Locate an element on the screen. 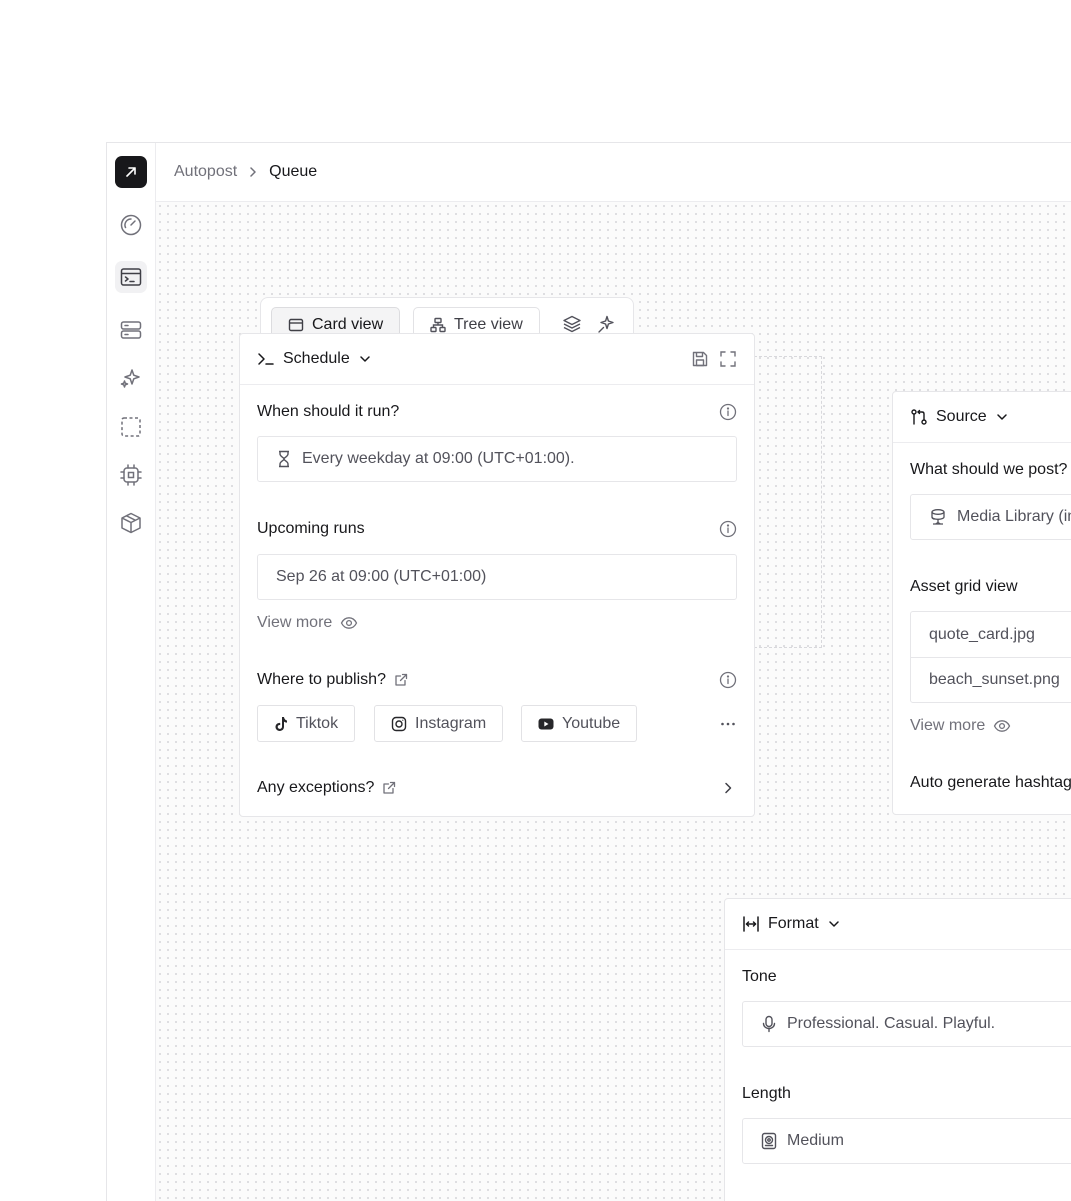 The image size is (1071, 1201). schedule-title: Schedule is located at coordinates (316, 359).